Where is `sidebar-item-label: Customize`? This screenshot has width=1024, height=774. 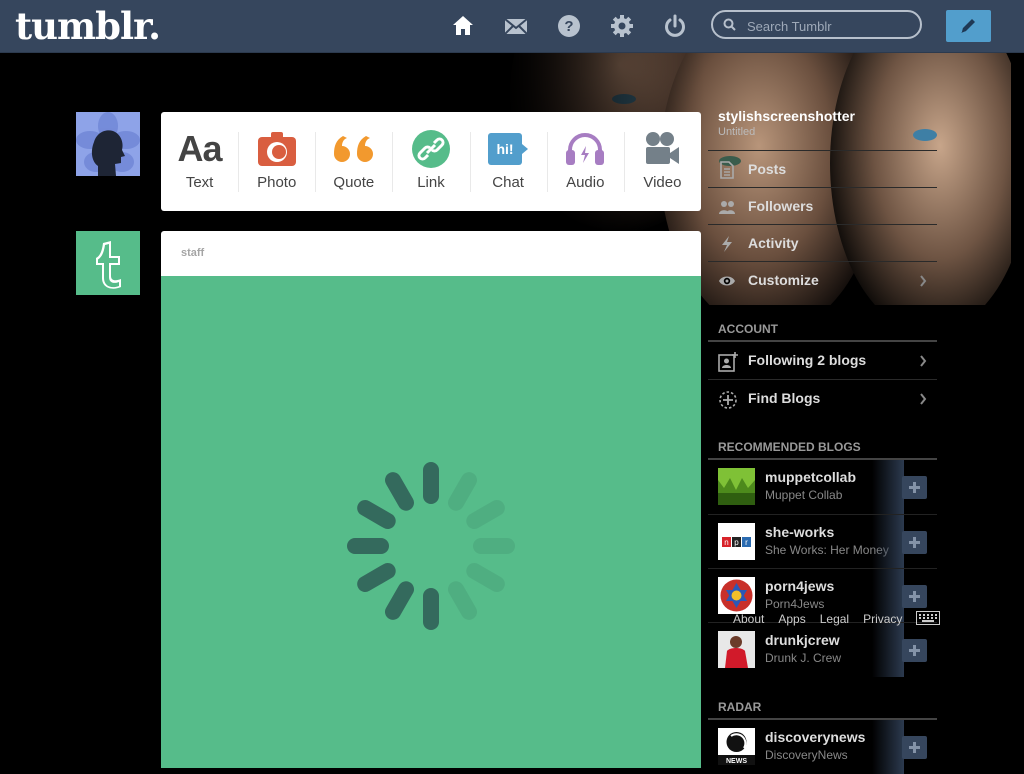
sidebar-item-label: Customize is located at coordinates (783, 280).